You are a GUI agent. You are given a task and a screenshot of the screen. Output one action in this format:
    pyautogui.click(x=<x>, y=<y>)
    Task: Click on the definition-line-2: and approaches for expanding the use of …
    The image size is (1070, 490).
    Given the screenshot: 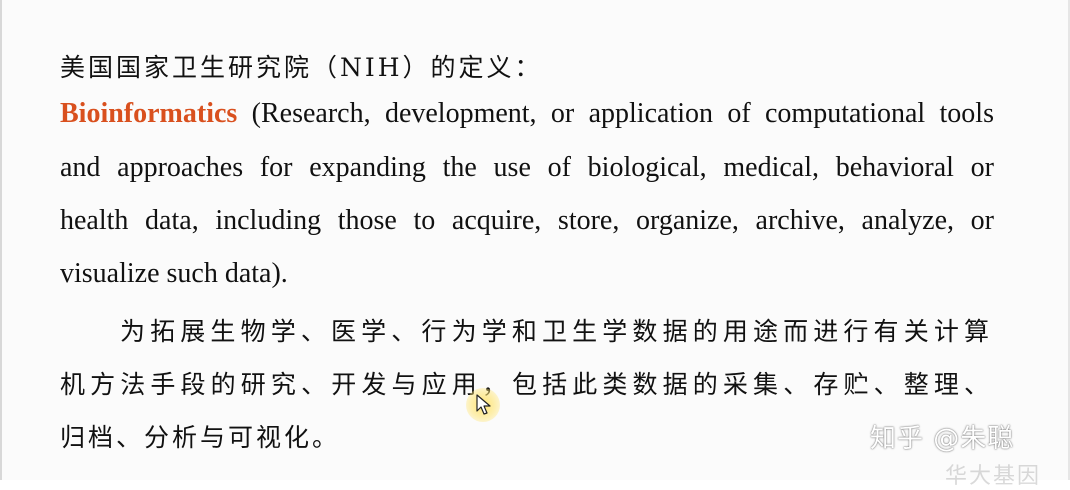 What is the action you would take?
    pyautogui.click(x=527, y=167)
    